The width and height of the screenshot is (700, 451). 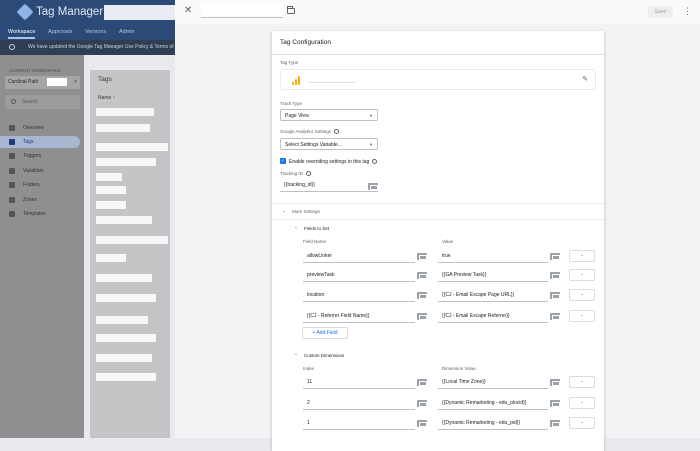 I want to click on save-button: Save, so click(x=660, y=12).